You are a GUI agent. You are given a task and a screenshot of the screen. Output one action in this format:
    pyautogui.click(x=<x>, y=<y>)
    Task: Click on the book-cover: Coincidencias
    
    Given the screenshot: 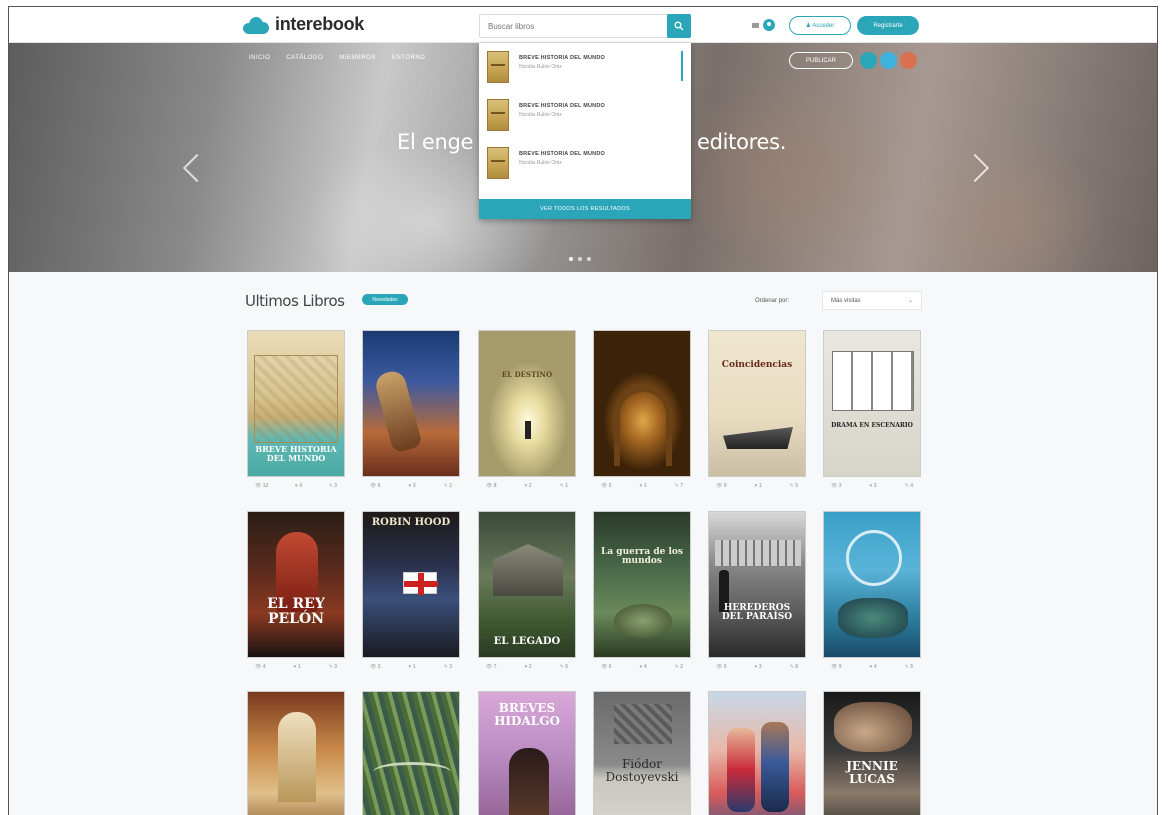 What is the action you would take?
    pyautogui.click(x=757, y=403)
    